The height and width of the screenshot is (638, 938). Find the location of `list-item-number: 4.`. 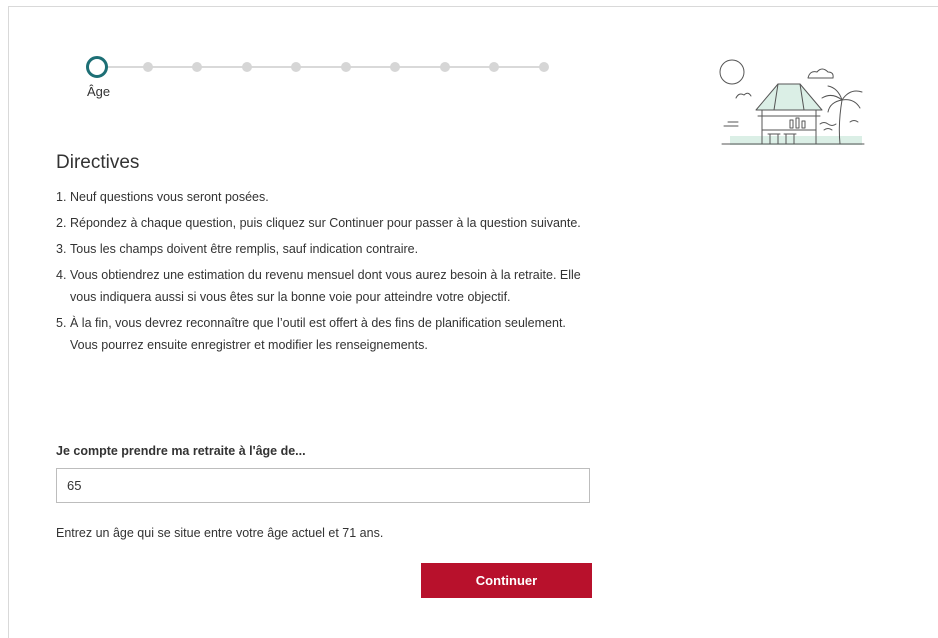

list-item-number: 4. is located at coordinates (61, 275).